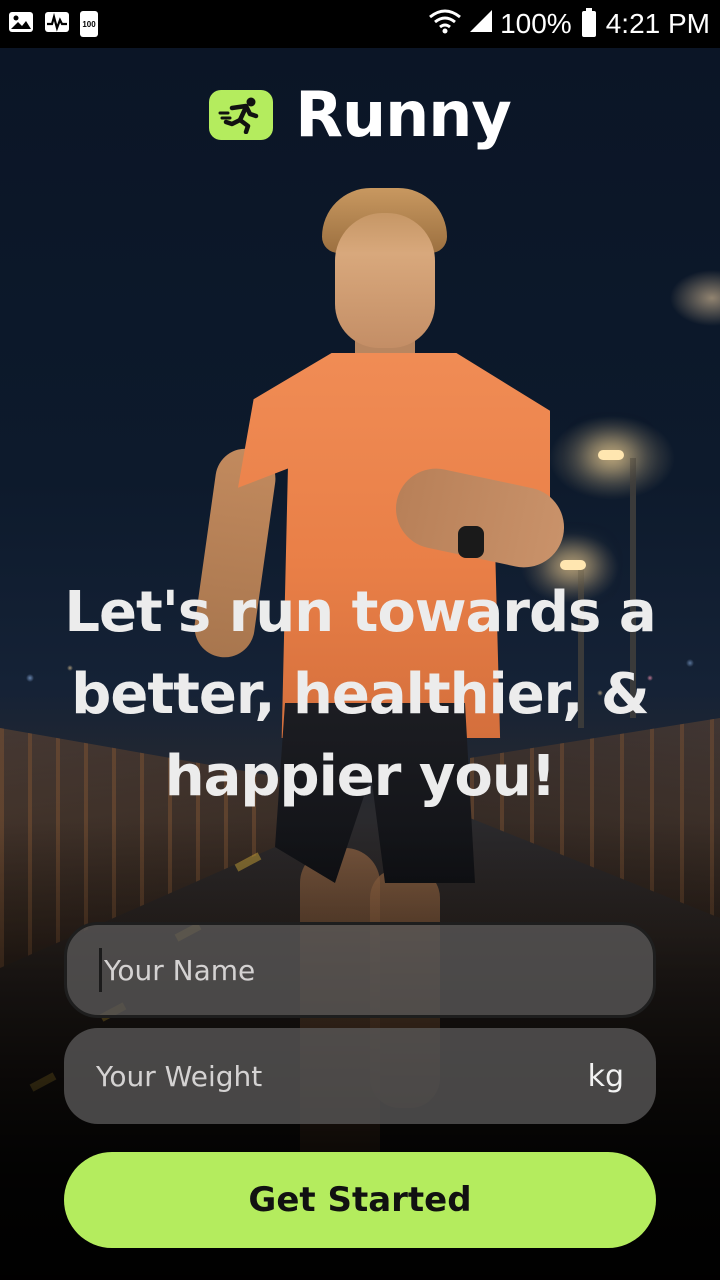 This screenshot has height=1280, width=720. Describe the element at coordinates (536, 23) in the screenshot. I see `battery-percent: 100%` at that location.